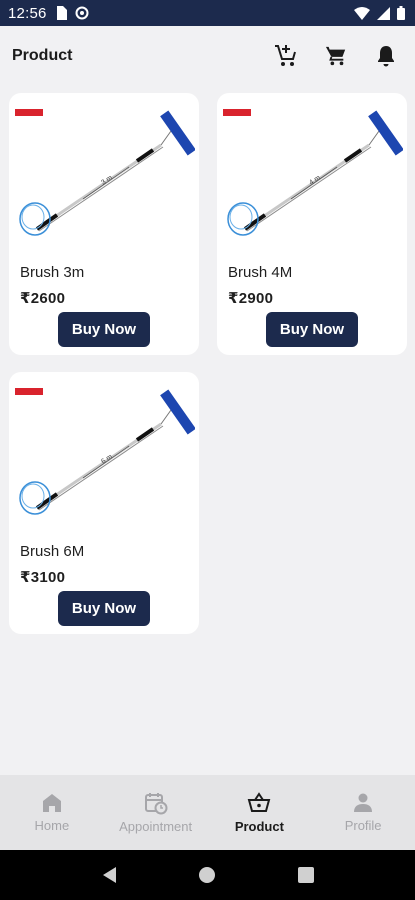 The height and width of the screenshot is (900, 415). Describe the element at coordinates (207, 13) in the screenshot. I see `status-bar: 12:56` at that location.